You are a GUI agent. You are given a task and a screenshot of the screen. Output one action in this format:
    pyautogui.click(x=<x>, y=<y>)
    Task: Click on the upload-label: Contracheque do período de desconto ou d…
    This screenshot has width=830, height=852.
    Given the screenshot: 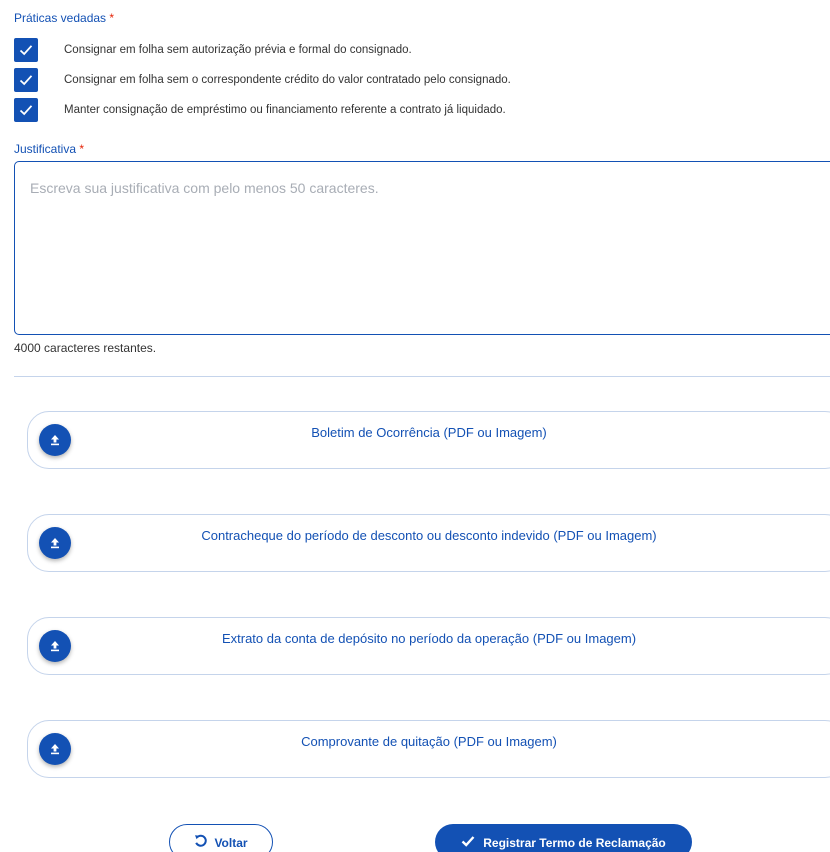 What is the action you would take?
    pyautogui.click(x=429, y=535)
    